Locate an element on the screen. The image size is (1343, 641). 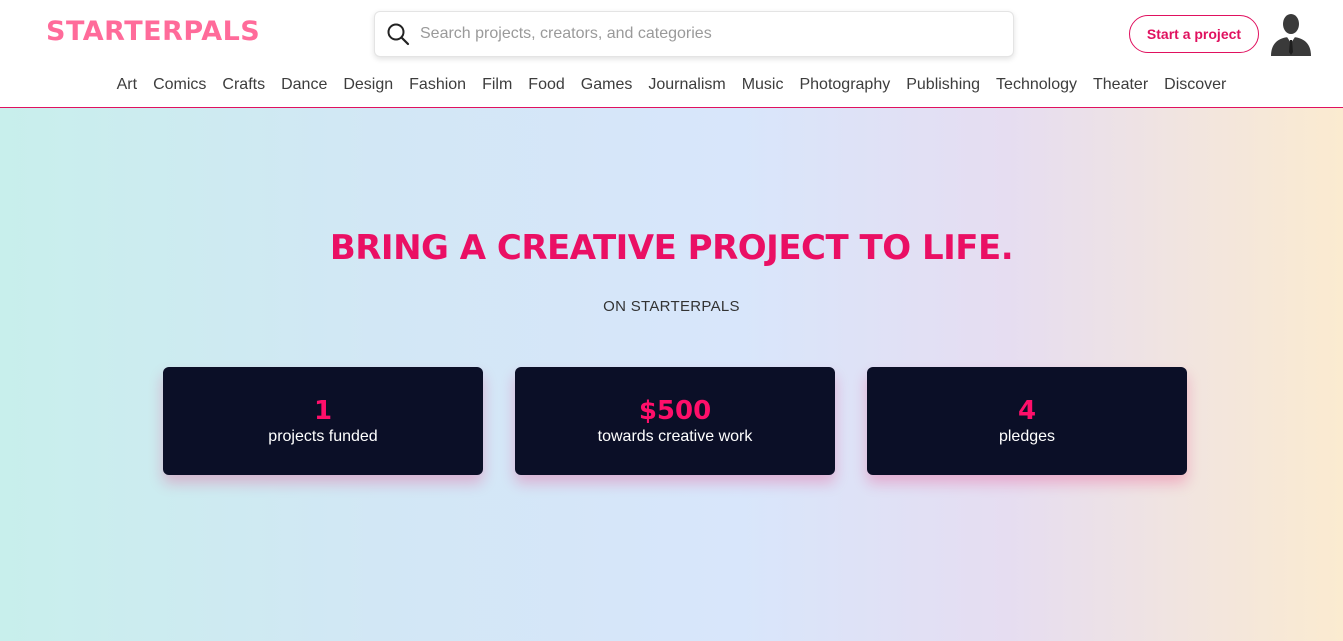
hero-title: BRING A CREATIVE PROJECT TO LIFE. is located at coordinates (671, 248).